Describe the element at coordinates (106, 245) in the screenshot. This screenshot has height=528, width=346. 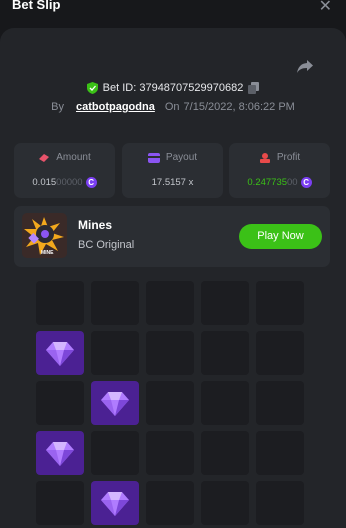
I see `game-subtitle: BC Original` at that location.